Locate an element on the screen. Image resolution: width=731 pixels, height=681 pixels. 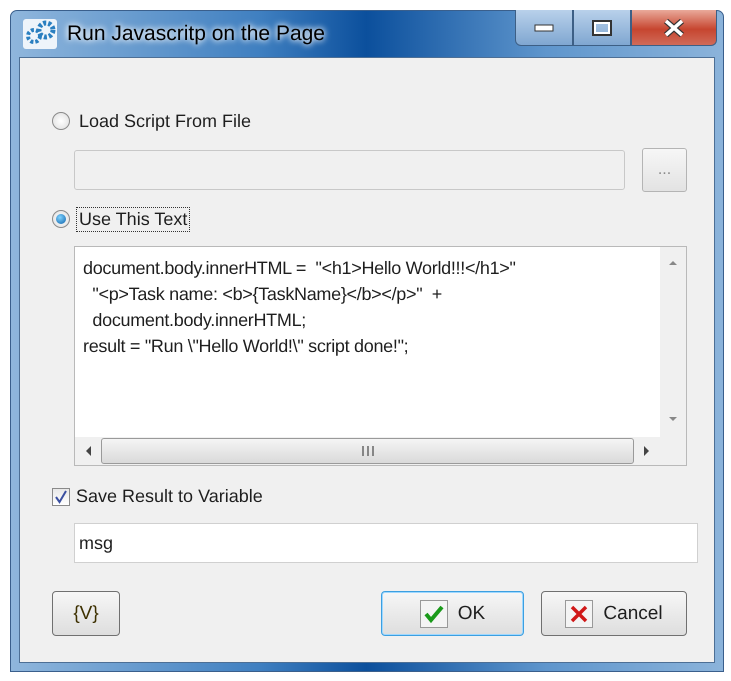
checkmark-icon is located at coordinates (434, 614).